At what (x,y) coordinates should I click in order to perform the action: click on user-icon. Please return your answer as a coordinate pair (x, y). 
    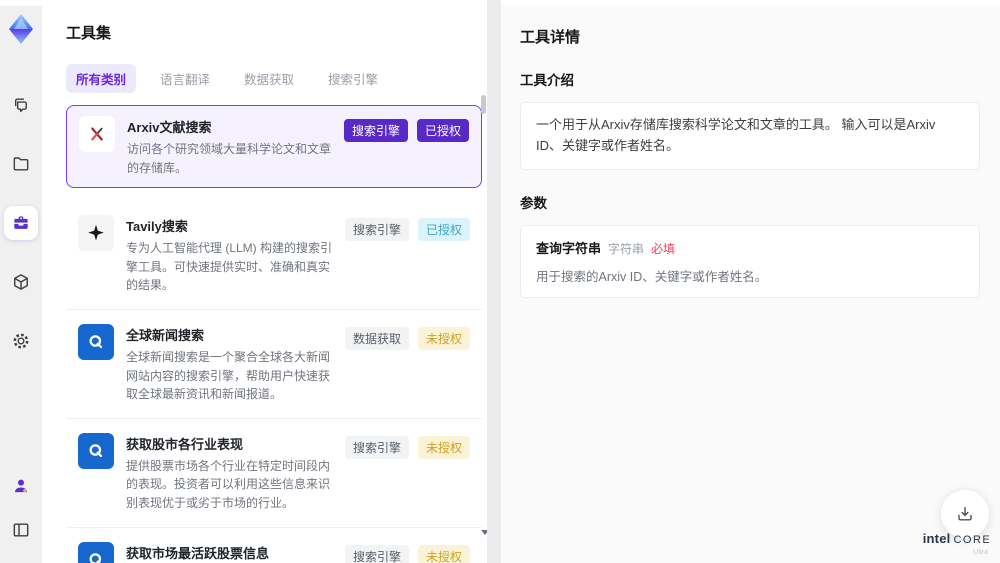
    Looking at the image, I should click on (21, 486).